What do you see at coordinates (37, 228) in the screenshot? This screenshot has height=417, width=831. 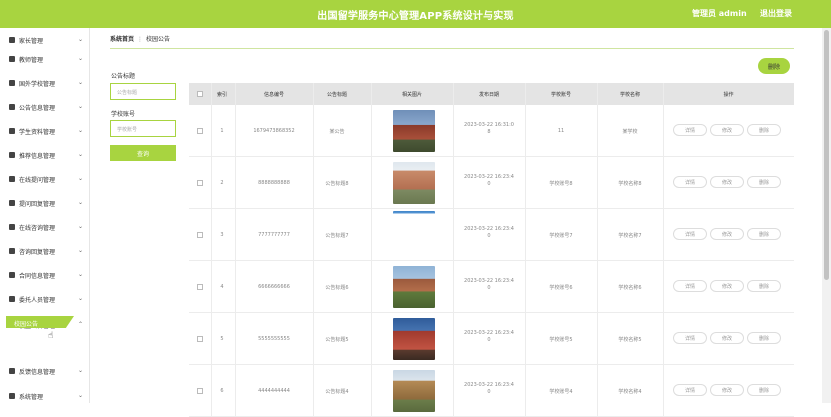 I see `sidebar-item-label: 在线咨询管理` at bounding box center [37, 228].